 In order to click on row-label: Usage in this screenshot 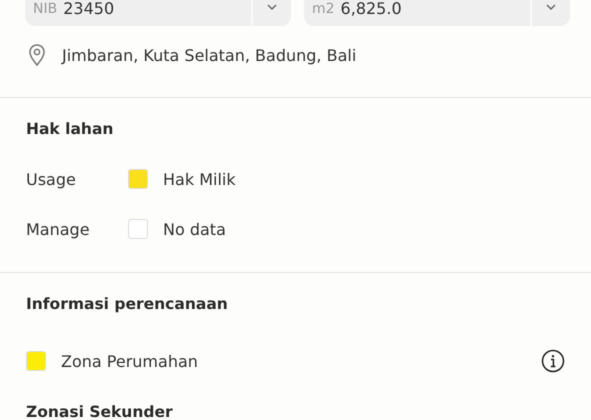, I will do `click(51, 179)`.